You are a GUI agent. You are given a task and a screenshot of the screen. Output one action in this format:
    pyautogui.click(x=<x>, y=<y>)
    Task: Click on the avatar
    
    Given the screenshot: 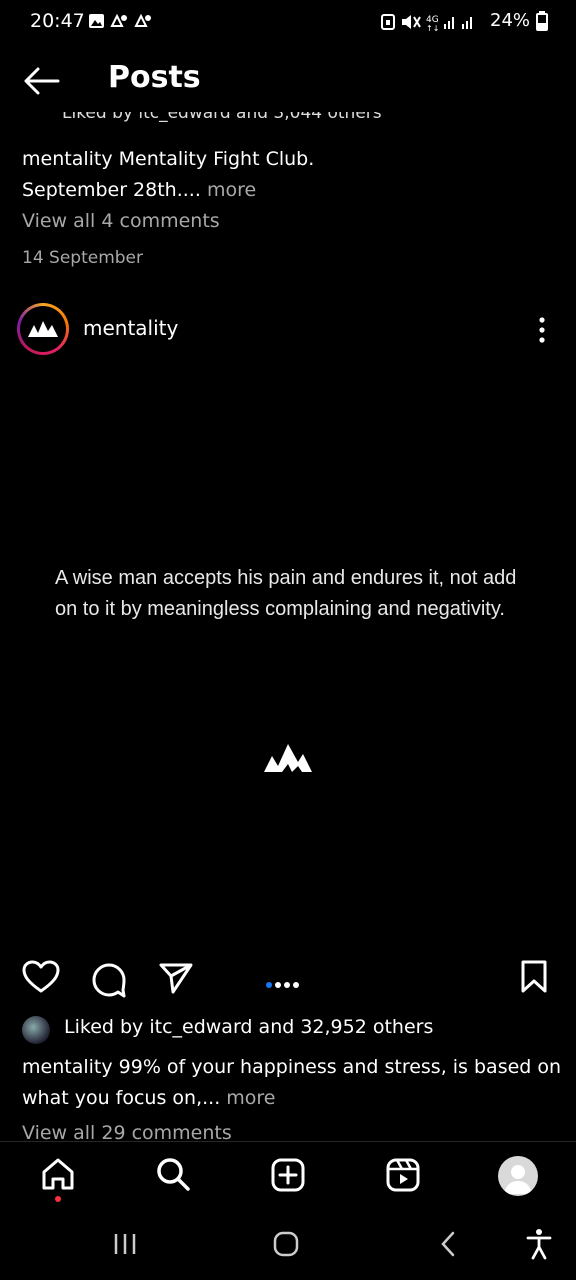 What is the action you would take?
    pyautogui.click(x=43, y=329)
    